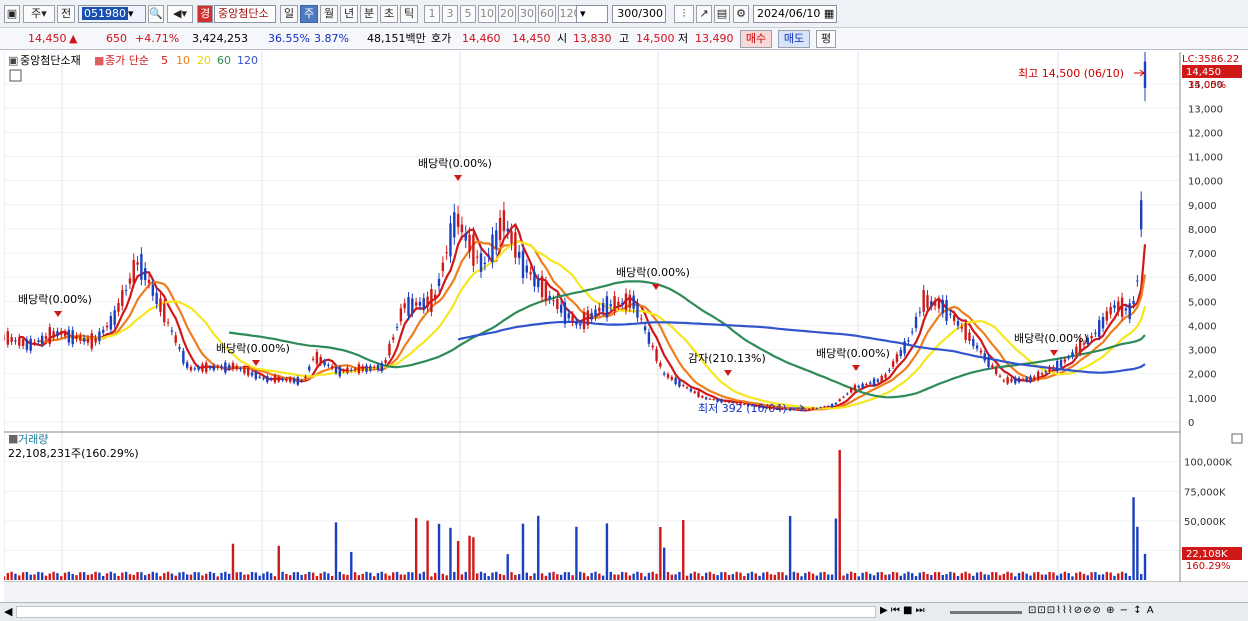 This screenshot has height=621, width=1248. I want to click on interval-button: 3, so click(450, 14).